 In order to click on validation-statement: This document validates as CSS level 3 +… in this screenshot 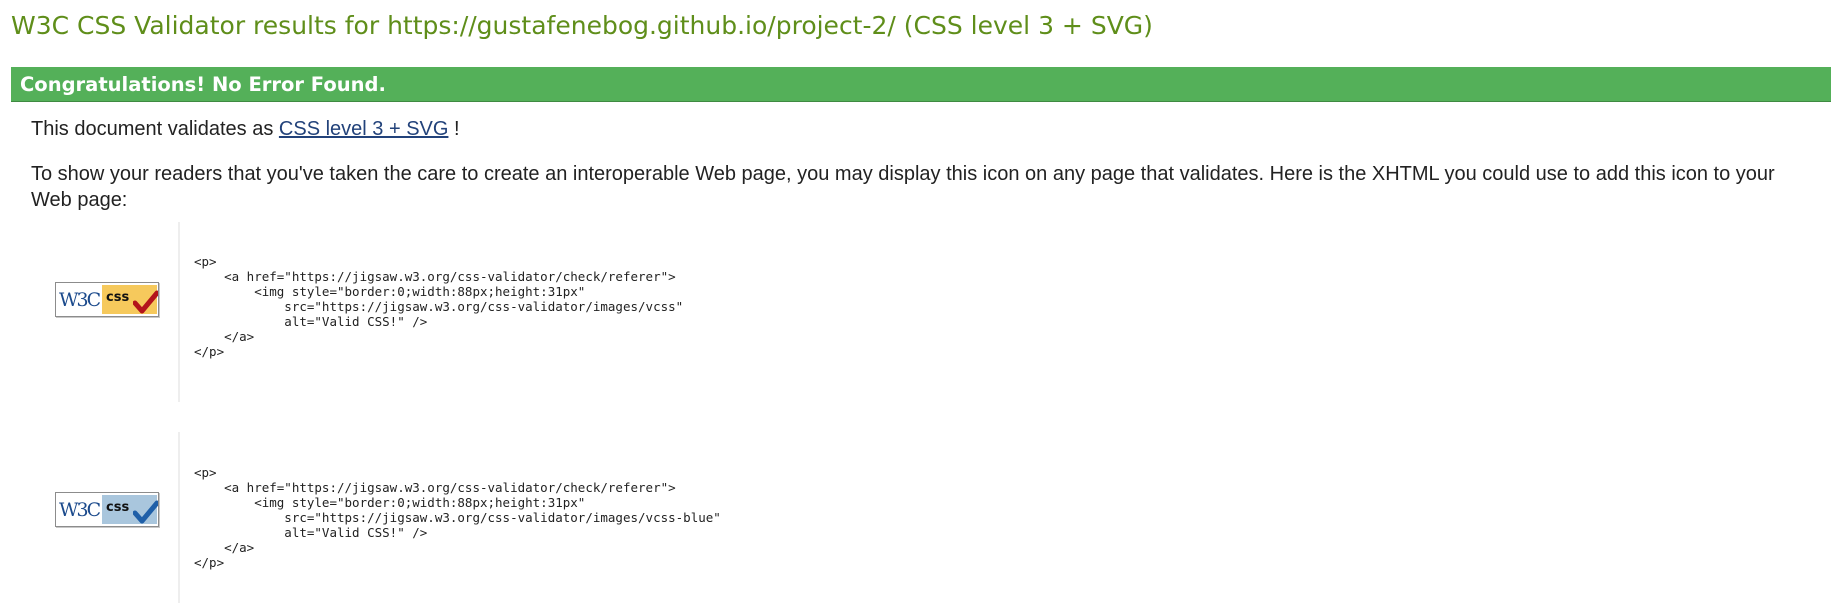, I will do `click(245, 129)`.